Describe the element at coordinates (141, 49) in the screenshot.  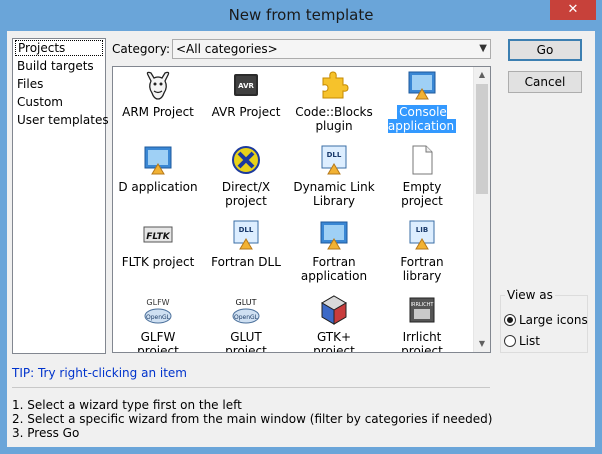
I see `category-label: Category:` at that location.